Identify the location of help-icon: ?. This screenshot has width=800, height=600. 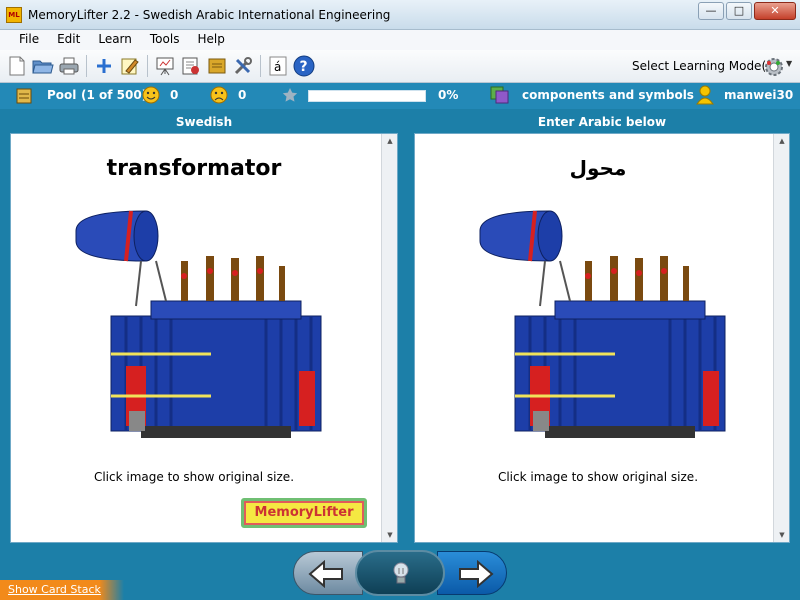
(304, 66).